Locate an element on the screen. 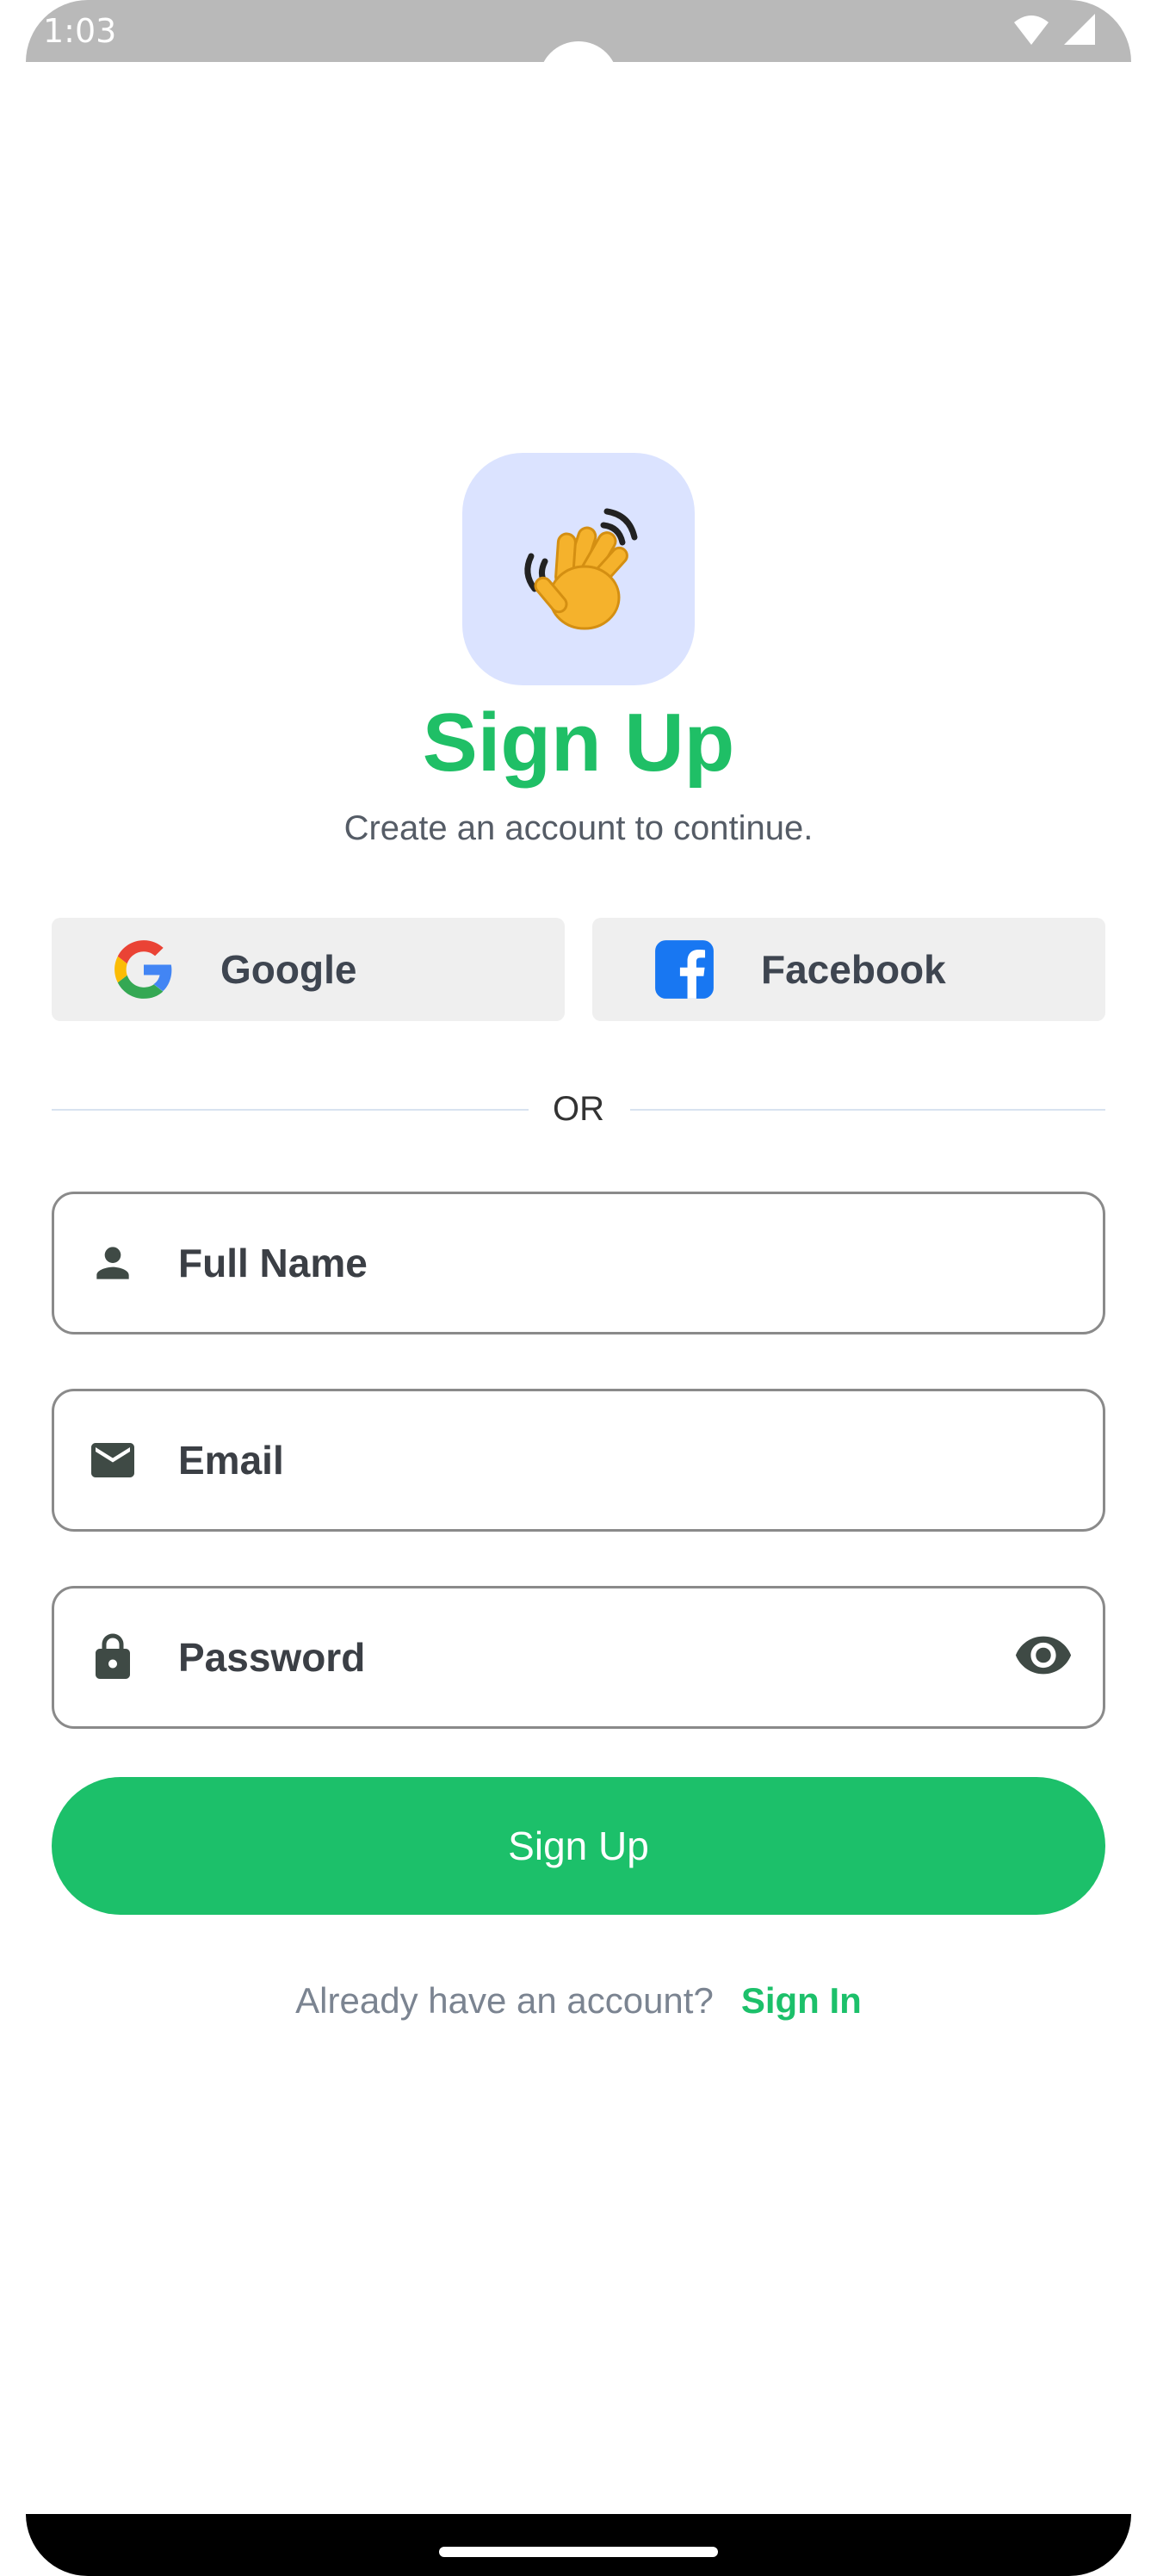  sign-up-button: Sign Up is located at coordinates (579, 1846).